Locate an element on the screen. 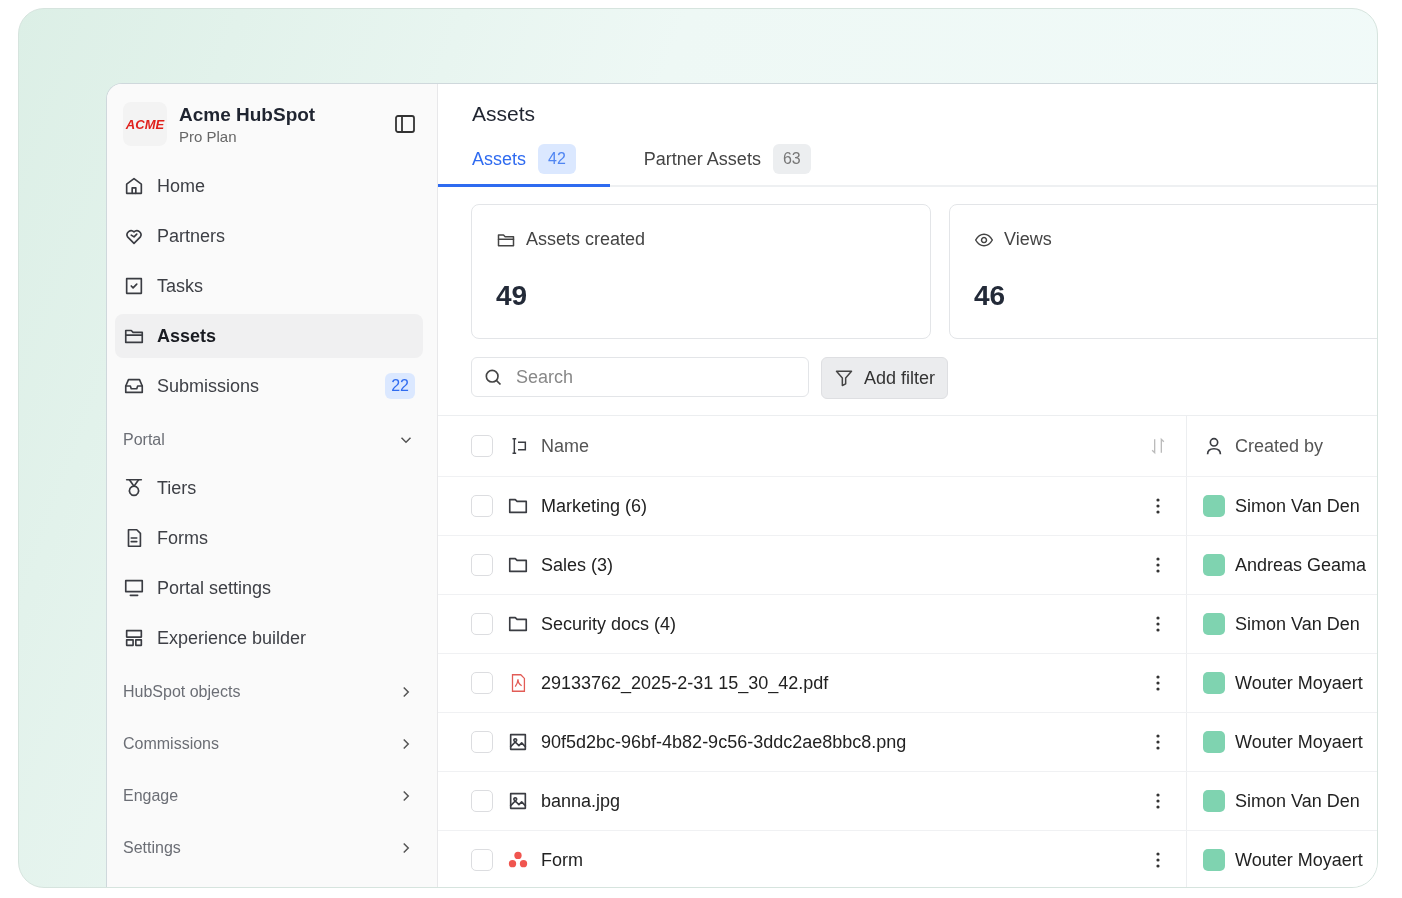 Image resolution: width=1402 pixels, height=898 pixels. sidebar-section: Settings is located at coordinates (269, 848).